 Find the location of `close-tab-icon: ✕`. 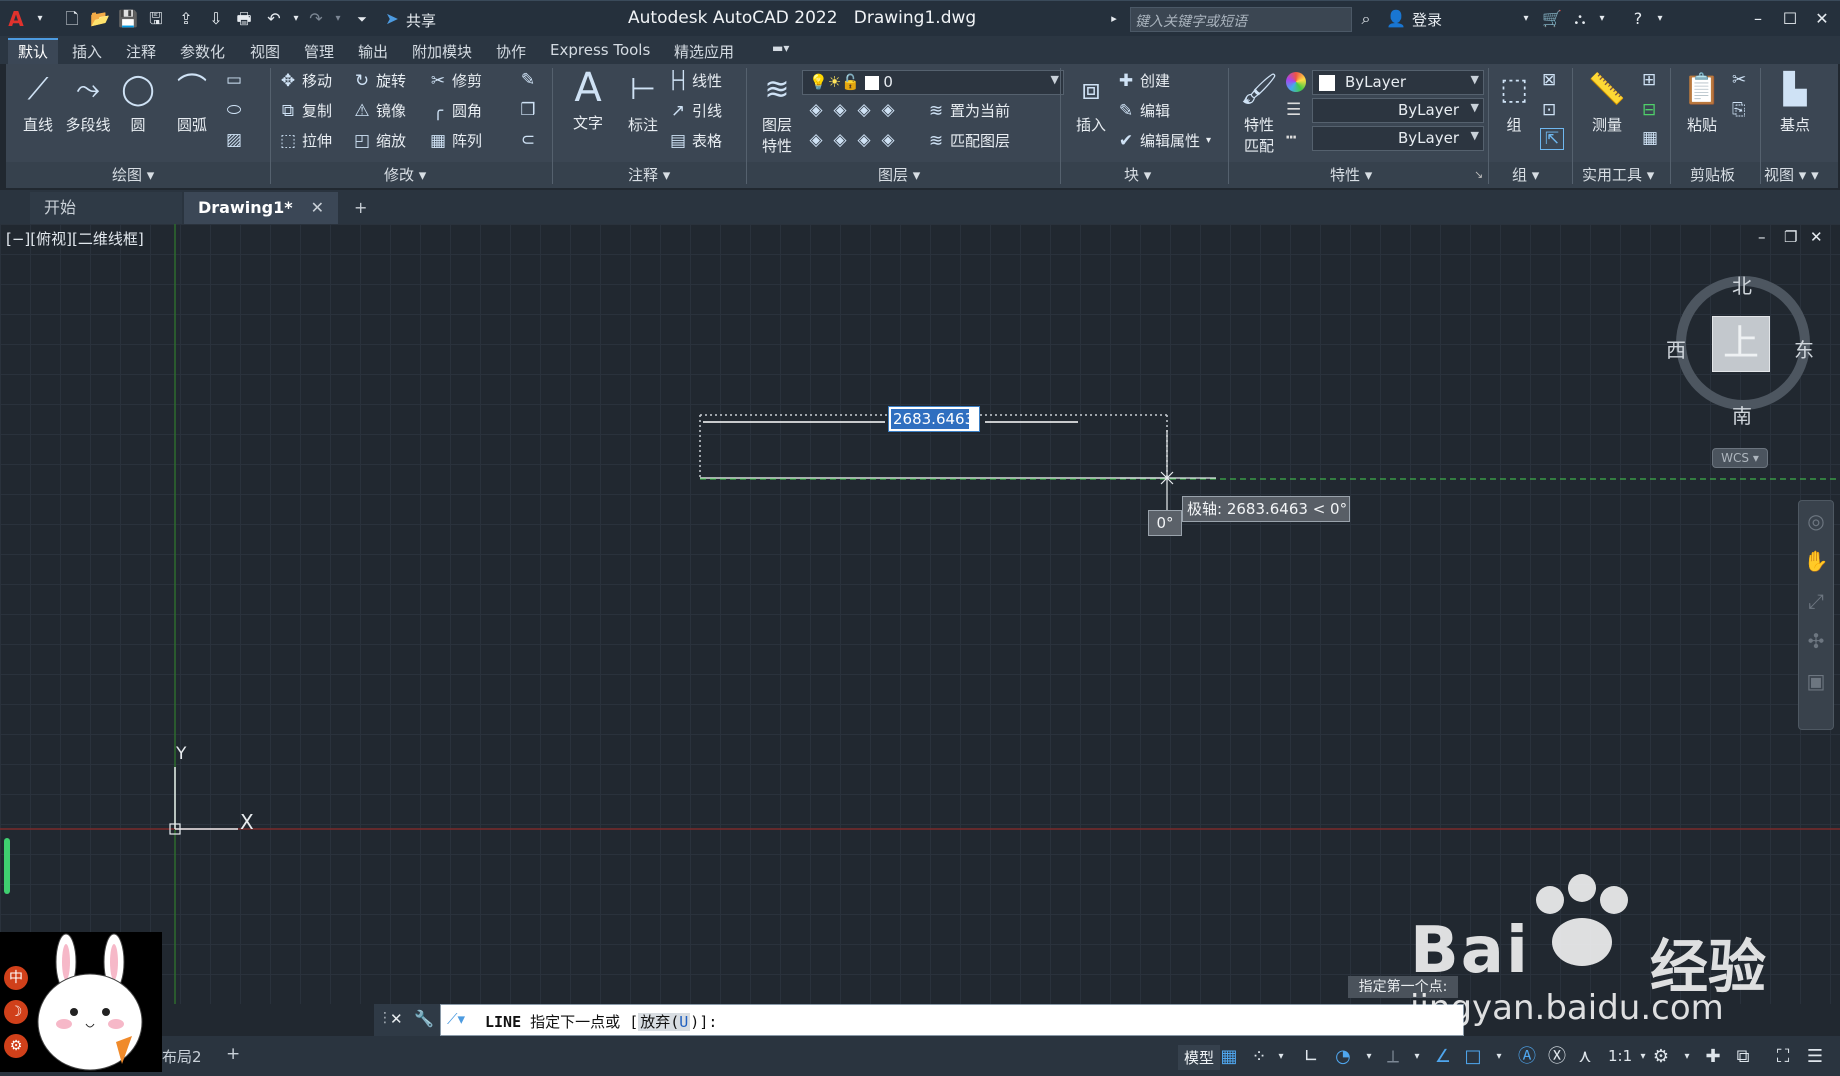

close-tab-icon: ✕ is located at coordinates (317, 208).